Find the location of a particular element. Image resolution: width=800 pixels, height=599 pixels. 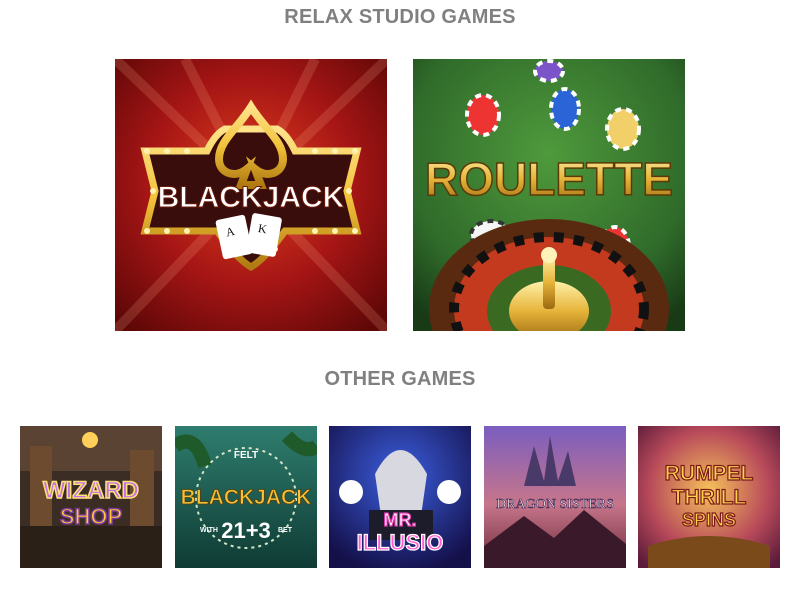

thrill-title: THRILL is located at coordinates (709, 497).